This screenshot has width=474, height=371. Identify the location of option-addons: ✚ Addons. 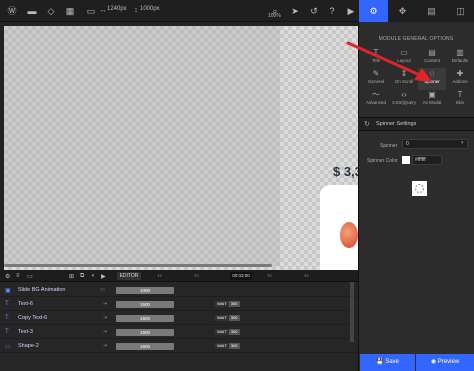
(460, 79).